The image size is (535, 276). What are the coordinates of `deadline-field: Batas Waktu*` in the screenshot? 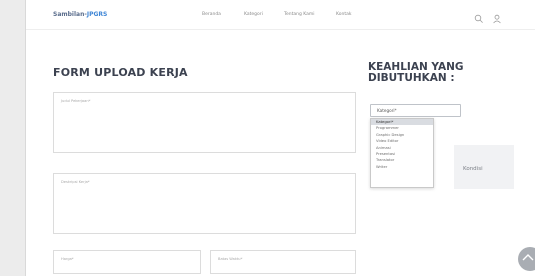 It's located at (283, 262).